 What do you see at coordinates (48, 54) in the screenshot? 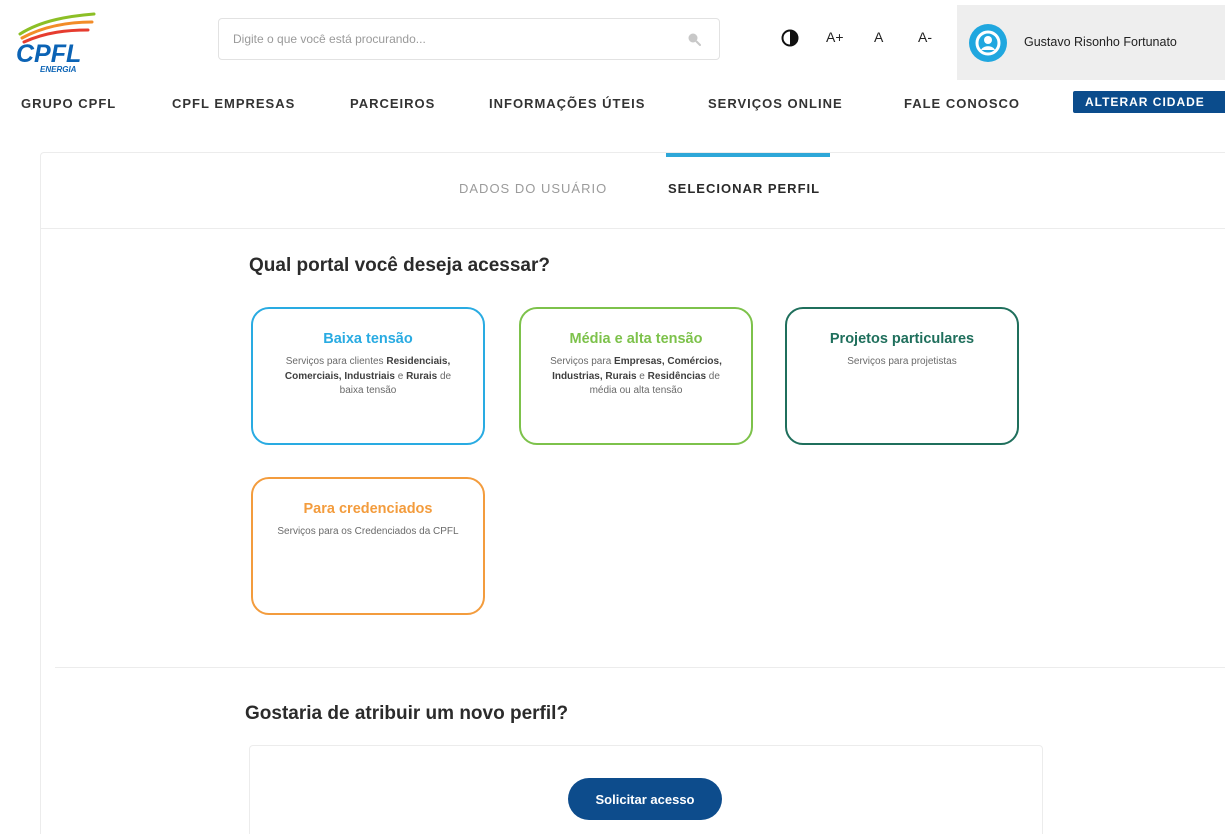
I see `logo-text: CPFL` at bounding box center [48, 54].